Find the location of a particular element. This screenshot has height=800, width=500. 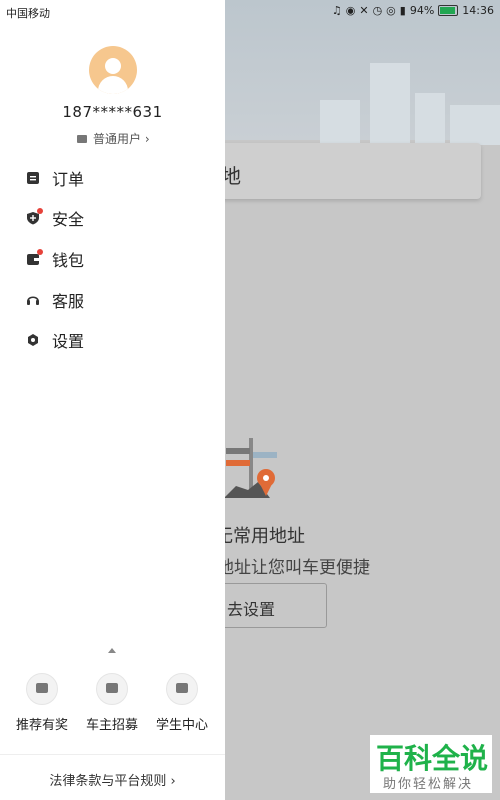

alarm-icon: ◷ is located at coordinates (377, 10).